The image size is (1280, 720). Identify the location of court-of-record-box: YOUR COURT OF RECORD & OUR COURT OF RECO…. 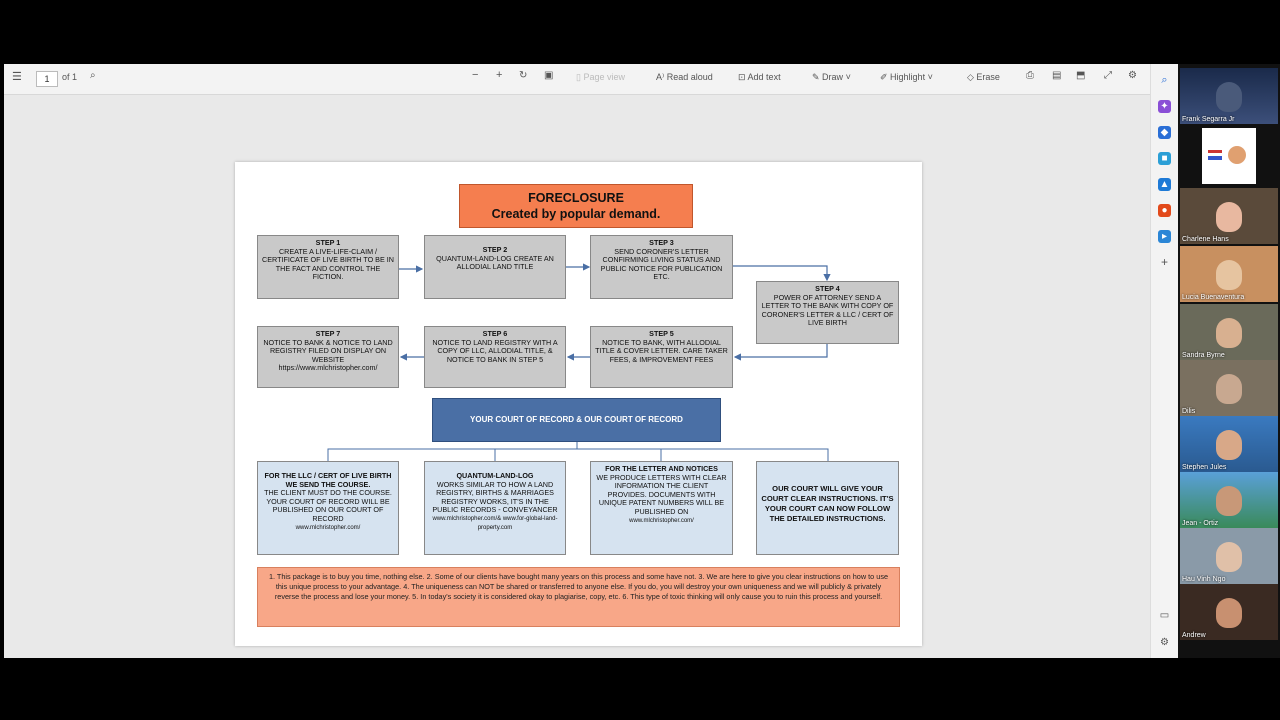
(576, 420).